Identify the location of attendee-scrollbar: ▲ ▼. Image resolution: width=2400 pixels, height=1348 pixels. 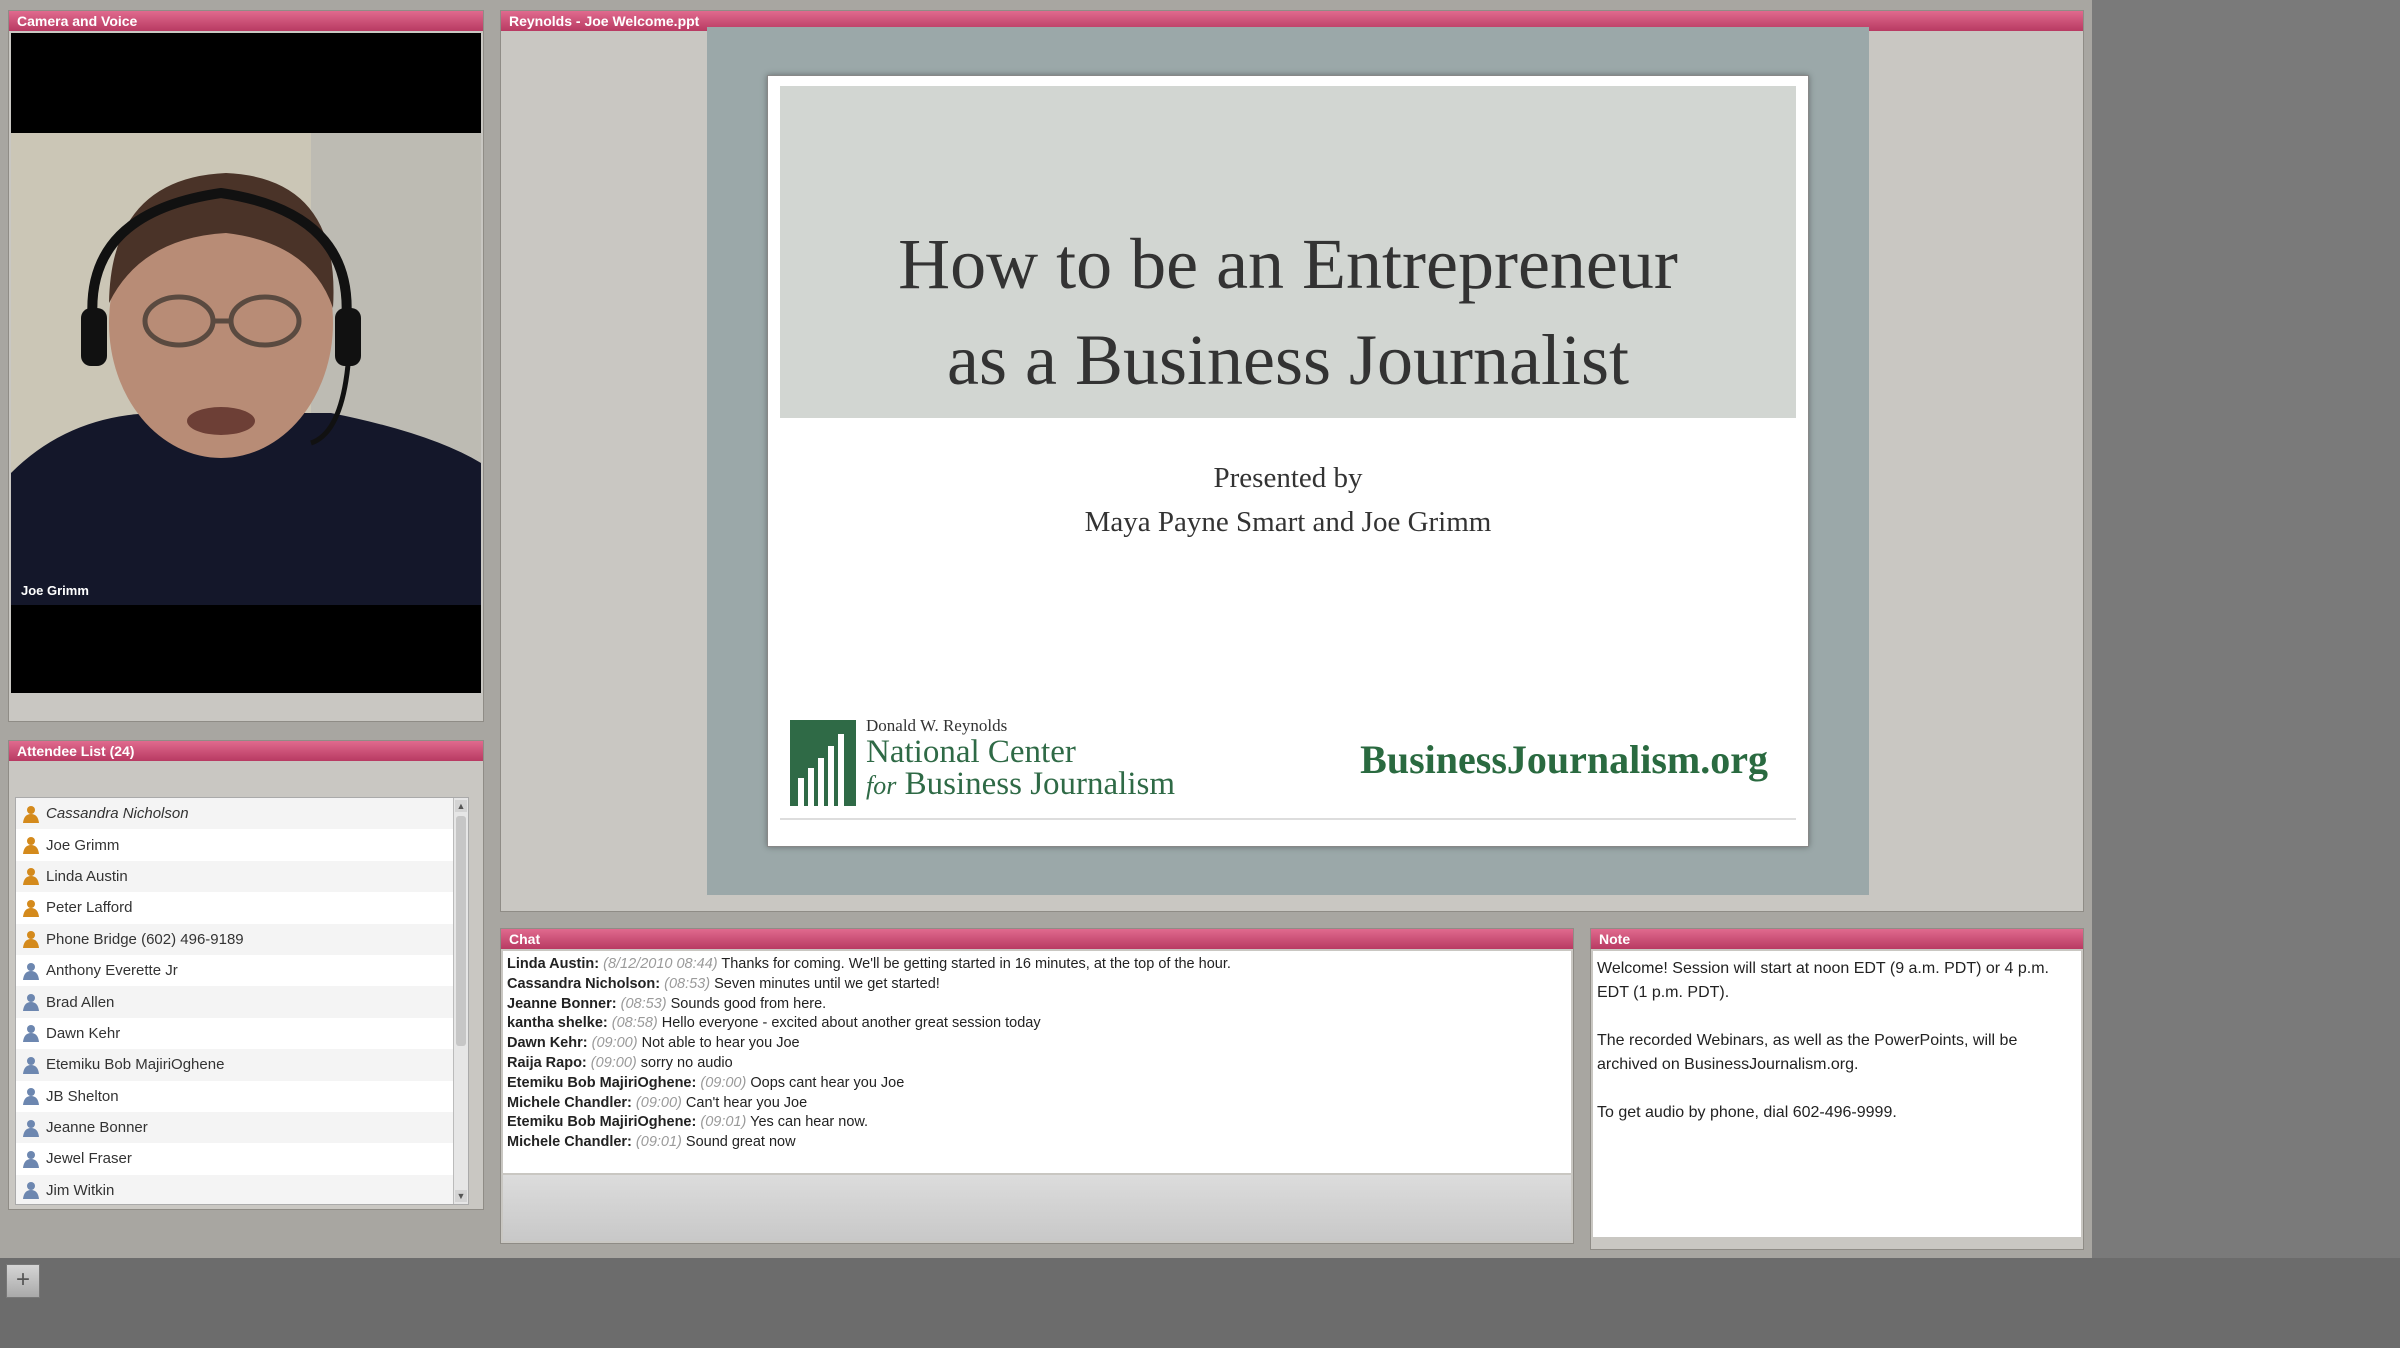
(460, 1001).